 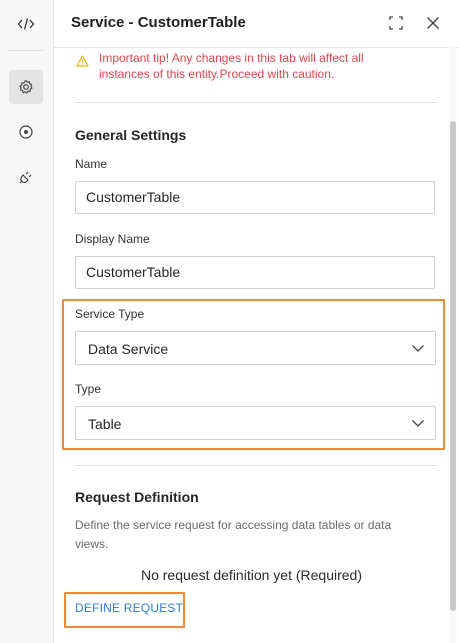 What do you see at coordinates (453, 366) in the screenshot?
I see `scrollbar-thumb` at bounding box center [453, 366].